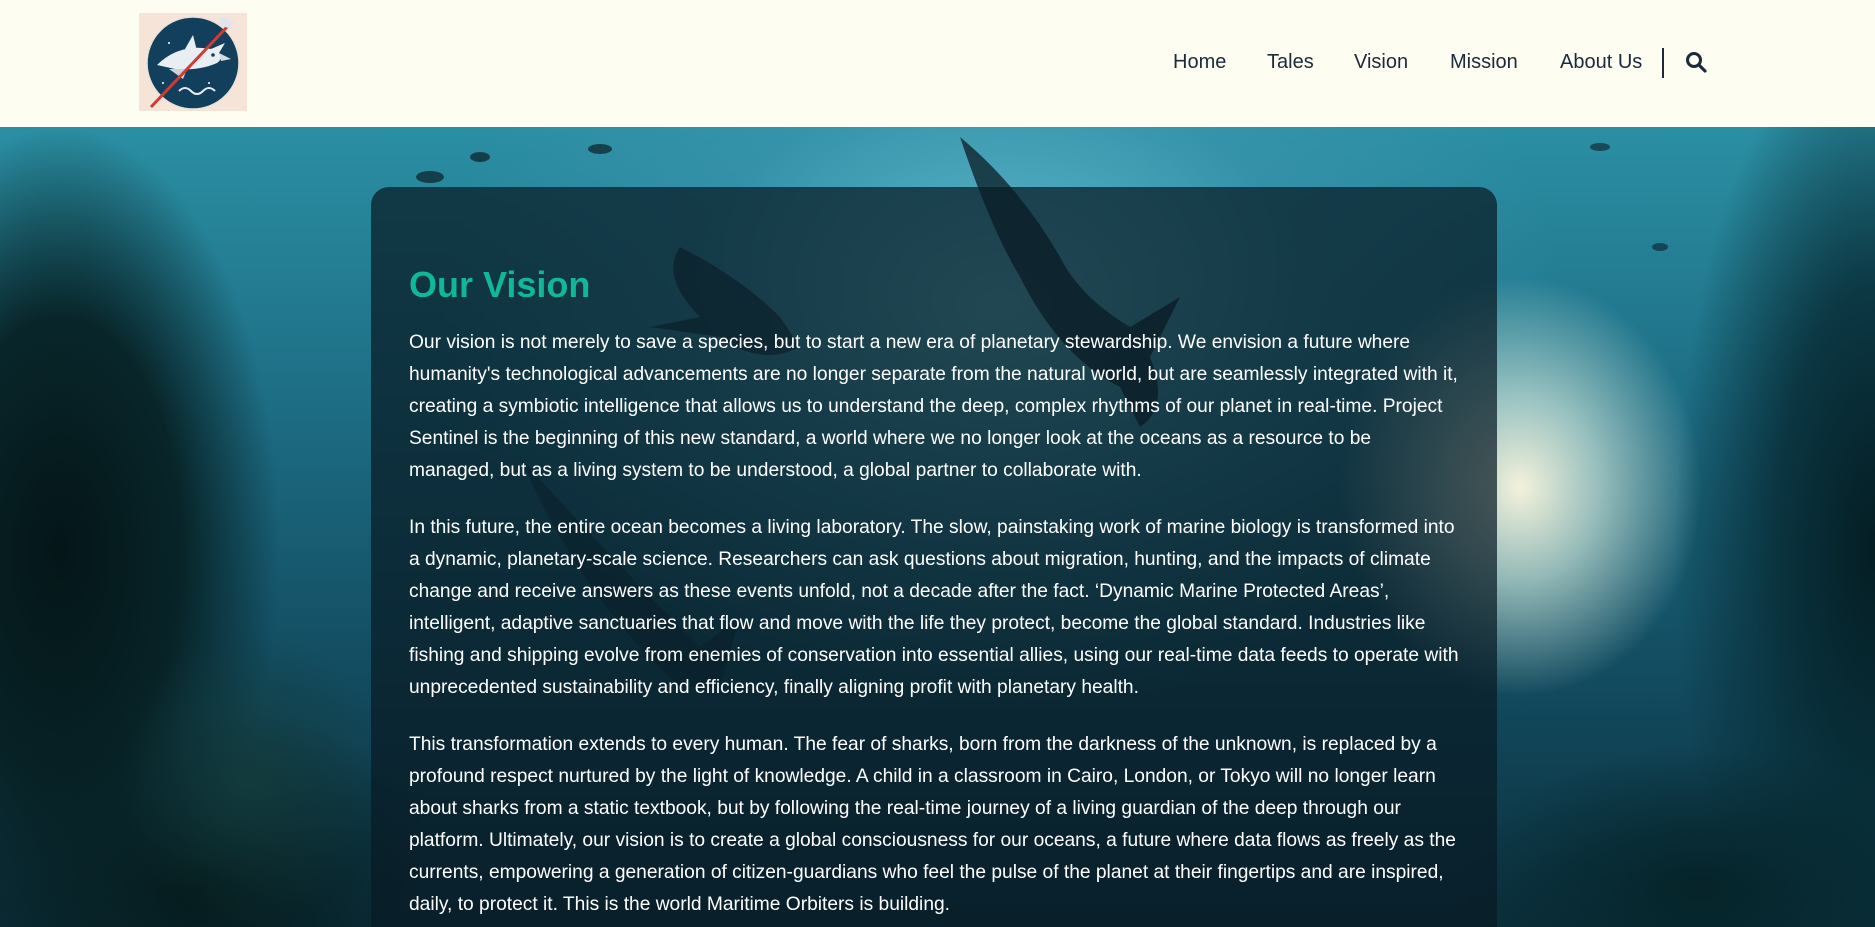 The width and height of the screenshot is (1875, 927). Describe the element at coordinates (1484, 62) in the screenshot. I see `nav-mission: Mission` at that location.